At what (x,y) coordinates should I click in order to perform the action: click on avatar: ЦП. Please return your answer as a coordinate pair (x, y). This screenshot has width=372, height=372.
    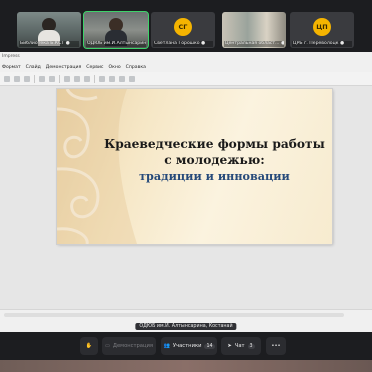
    Looking at the image, I should click on (322, 27).